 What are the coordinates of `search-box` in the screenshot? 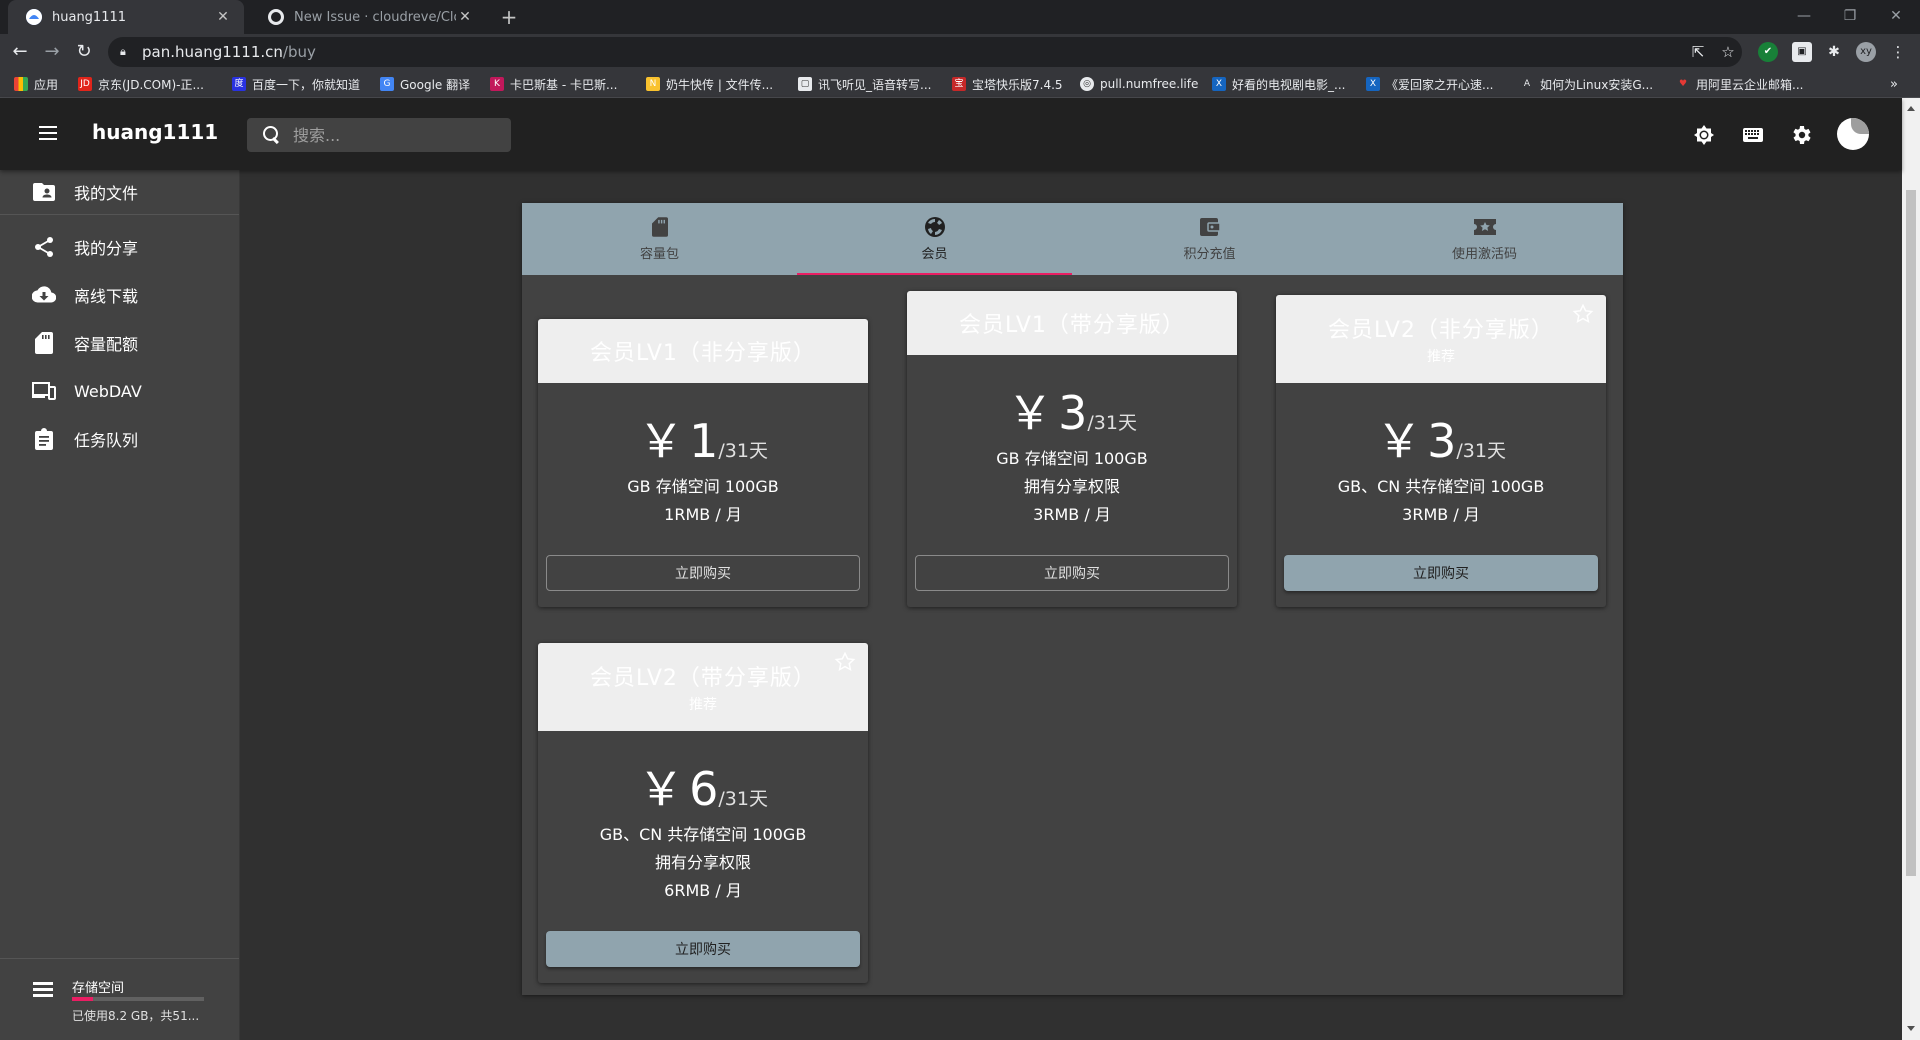 It's located at (379, 135).